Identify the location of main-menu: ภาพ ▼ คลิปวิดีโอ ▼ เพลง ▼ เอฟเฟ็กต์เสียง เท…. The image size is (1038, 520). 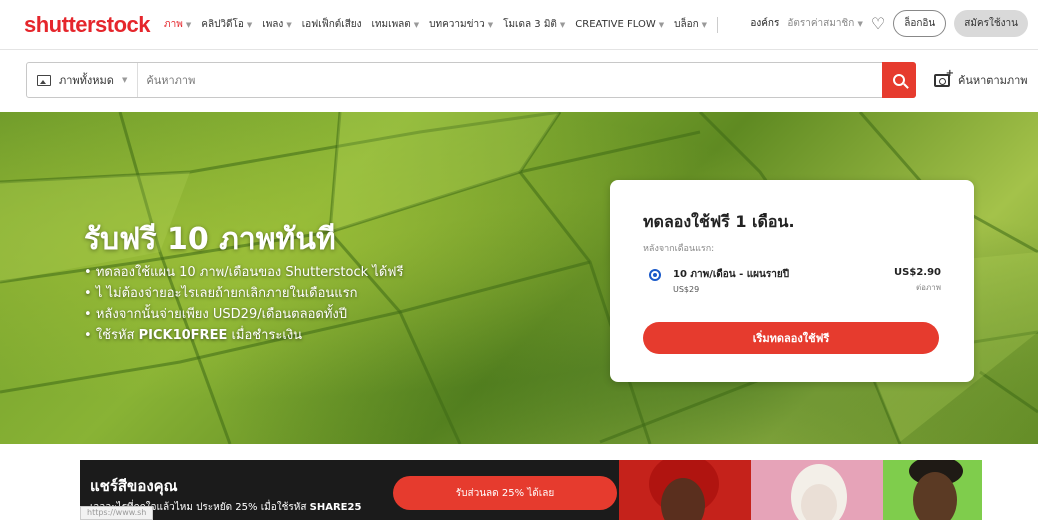
(441, 24).